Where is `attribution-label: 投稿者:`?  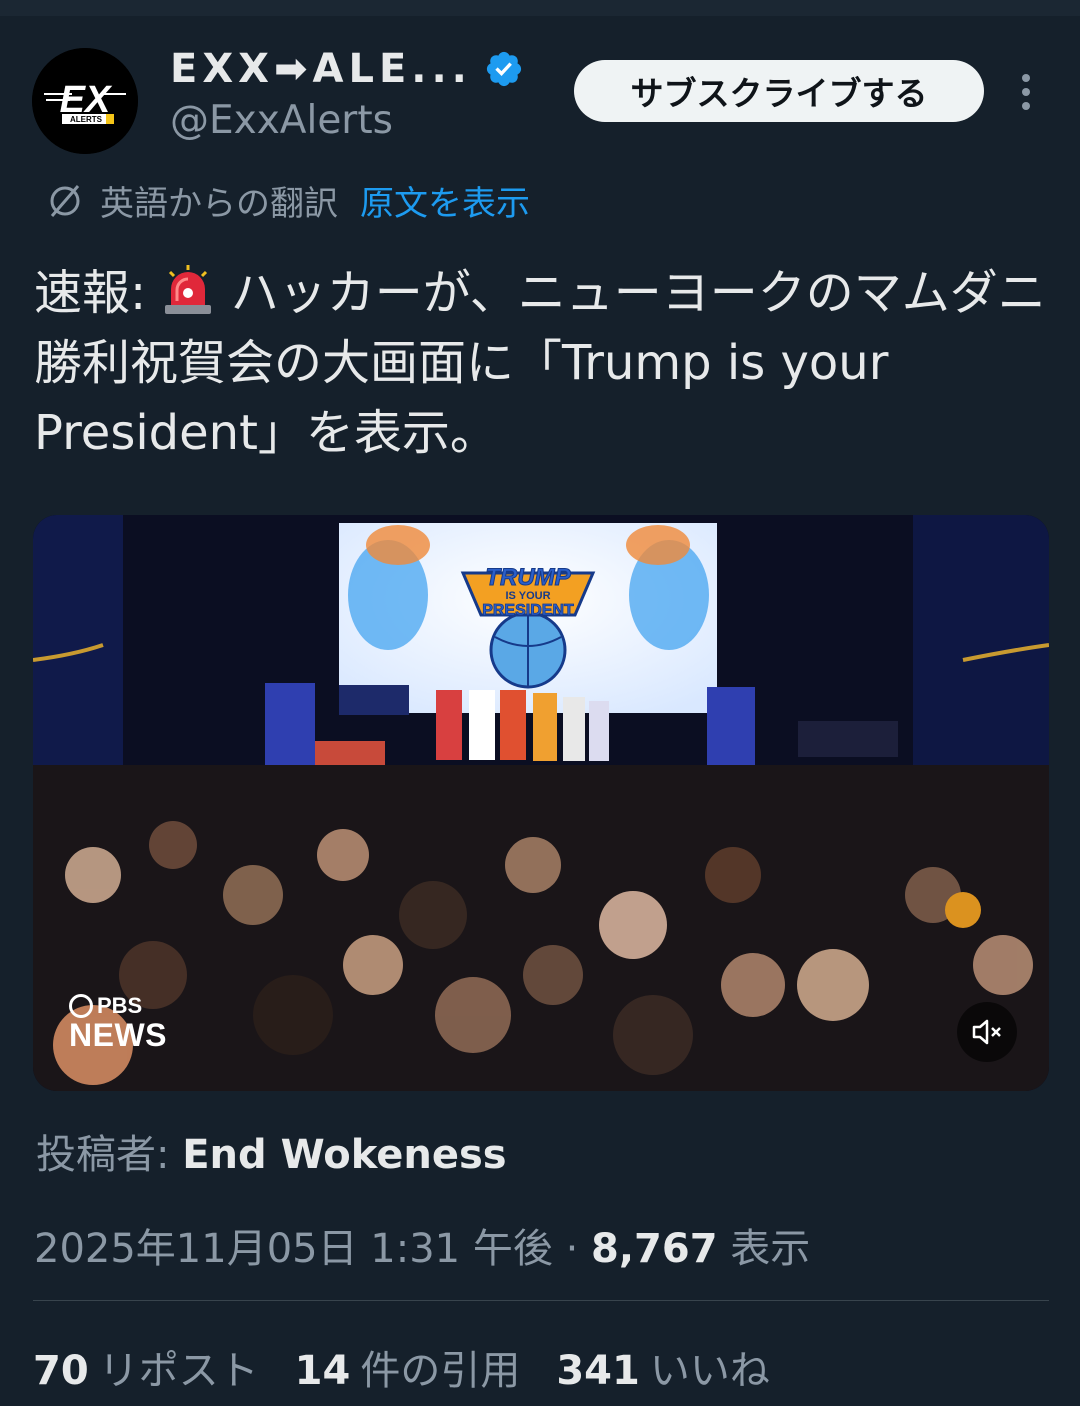
attribution-label: 投稿者: is located at coordinates (103, 1155).